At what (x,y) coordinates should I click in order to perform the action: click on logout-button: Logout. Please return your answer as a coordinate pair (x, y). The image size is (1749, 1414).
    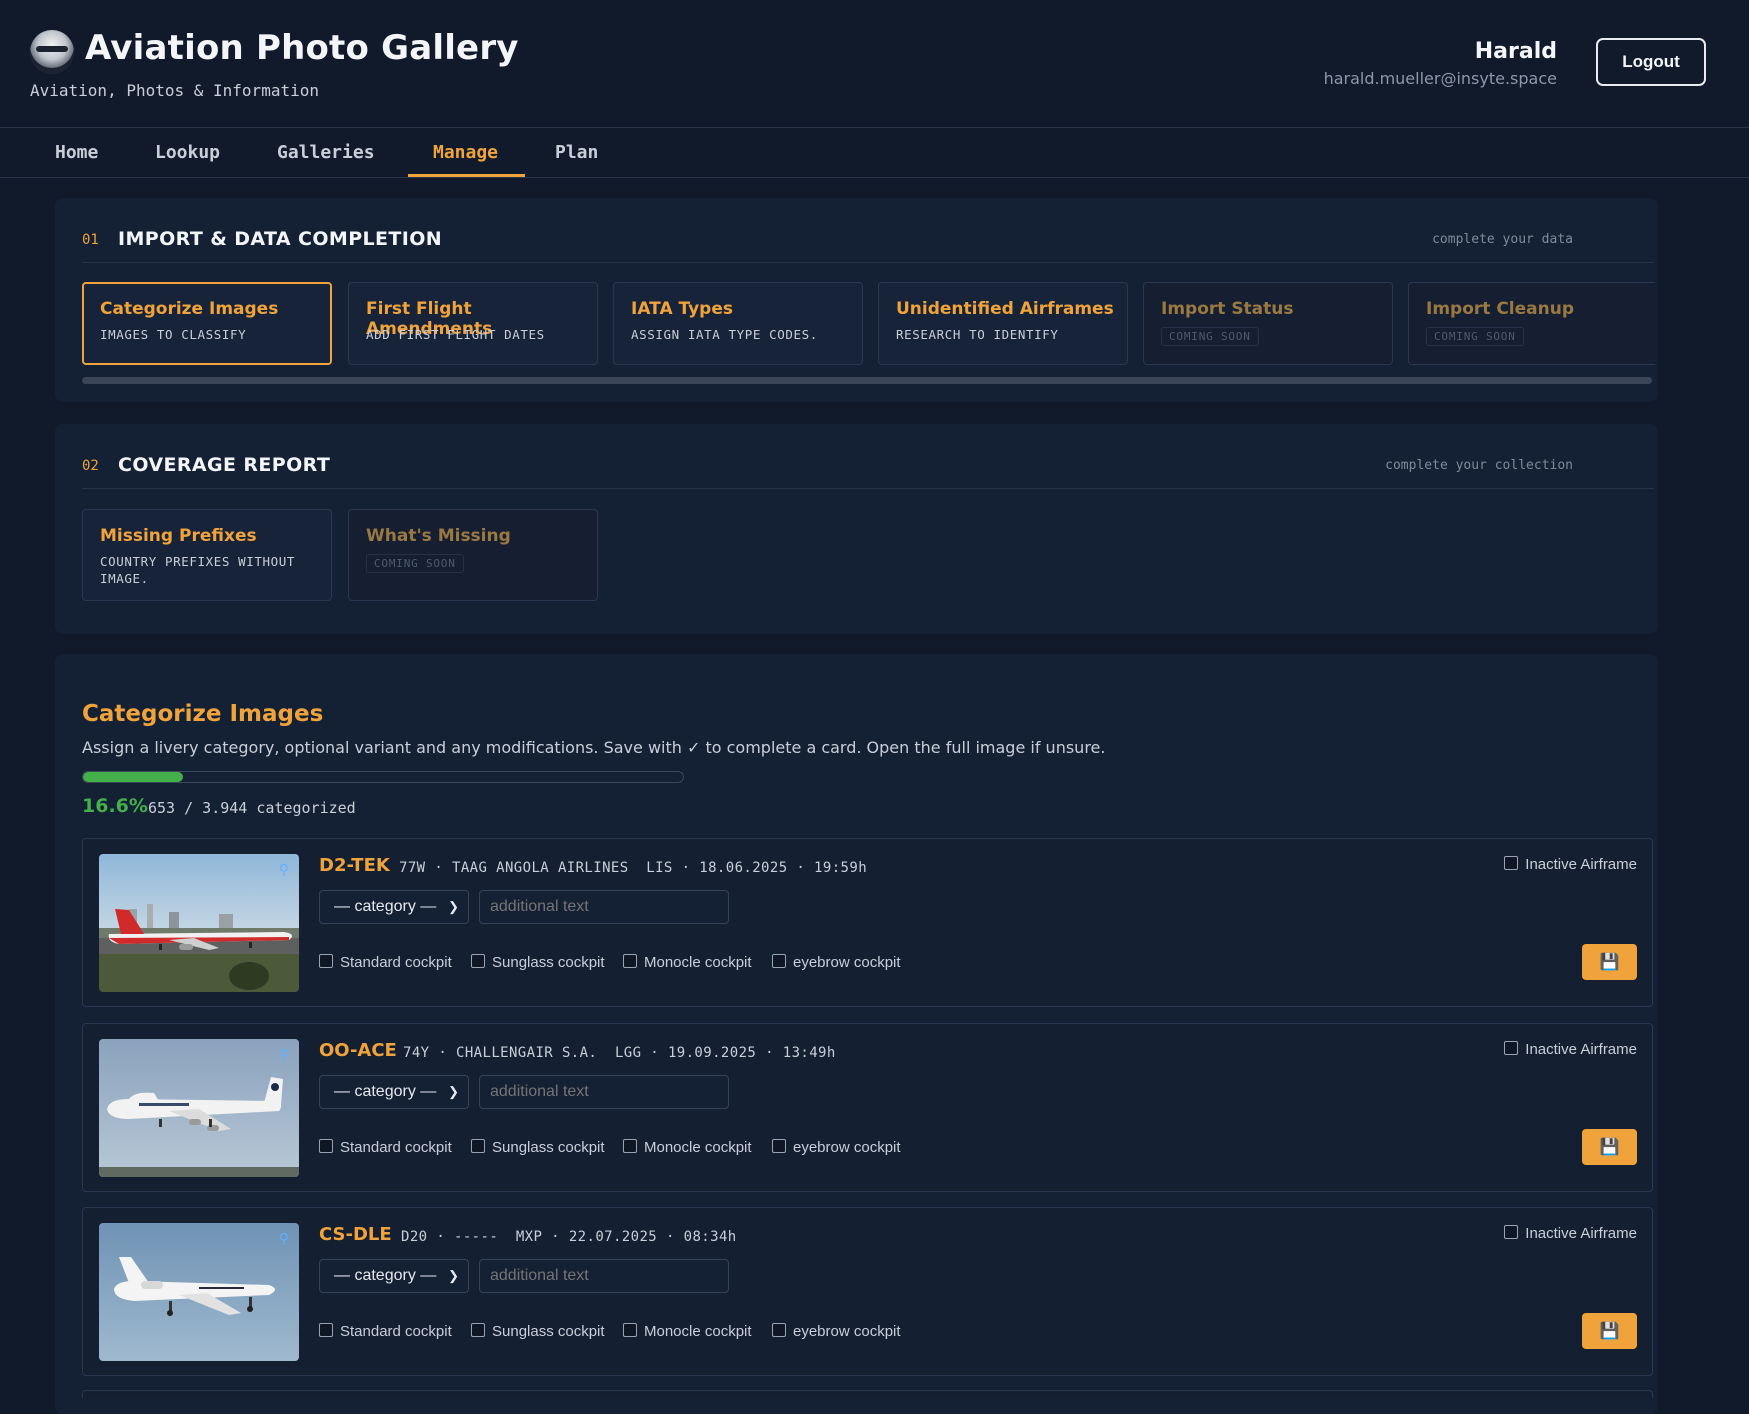
    Looking at the image, I should click on (1651, 62).